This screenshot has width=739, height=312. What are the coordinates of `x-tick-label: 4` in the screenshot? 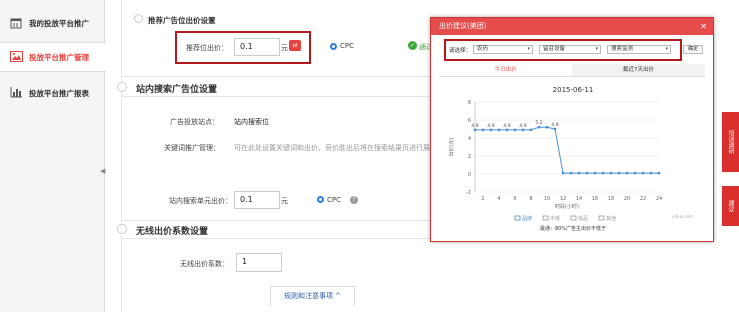 It's located at (498, 199).